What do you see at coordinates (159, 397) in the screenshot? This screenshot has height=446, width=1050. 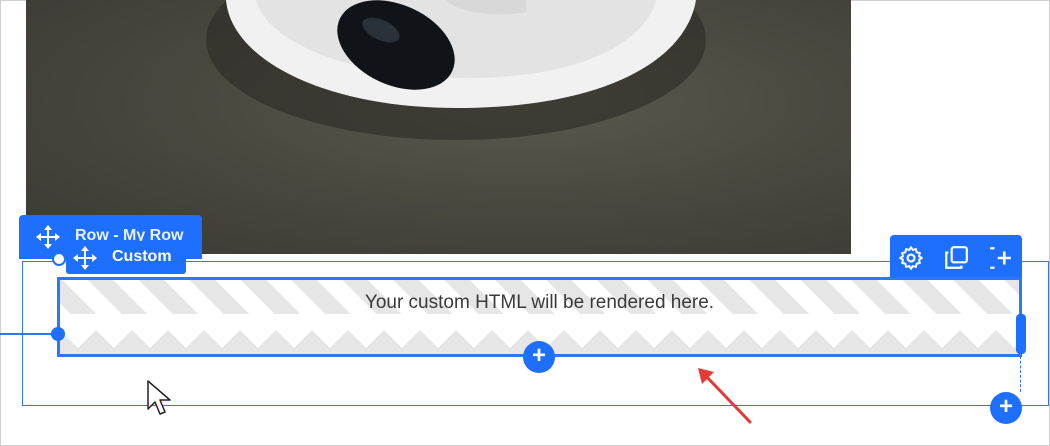 I see `mouse-cursor-icon` at bounding box center [159, 397].